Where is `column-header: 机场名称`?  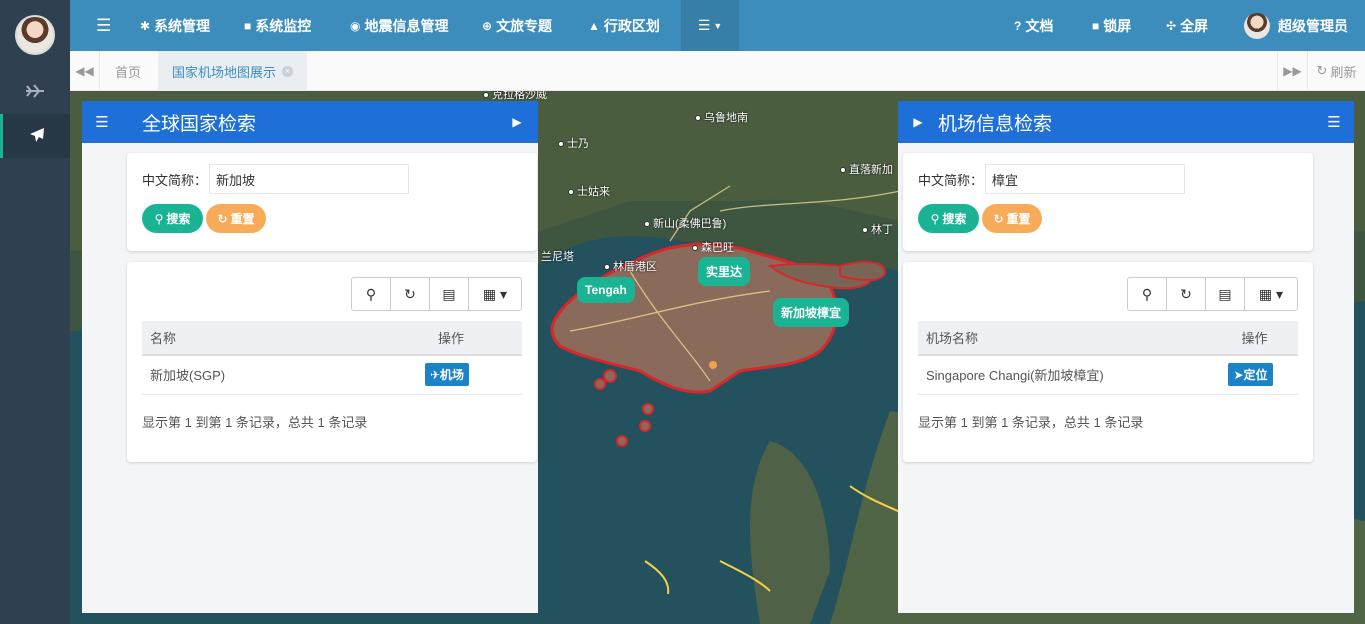
column-header: 机场名称 is located at coordinates (1060, 338).